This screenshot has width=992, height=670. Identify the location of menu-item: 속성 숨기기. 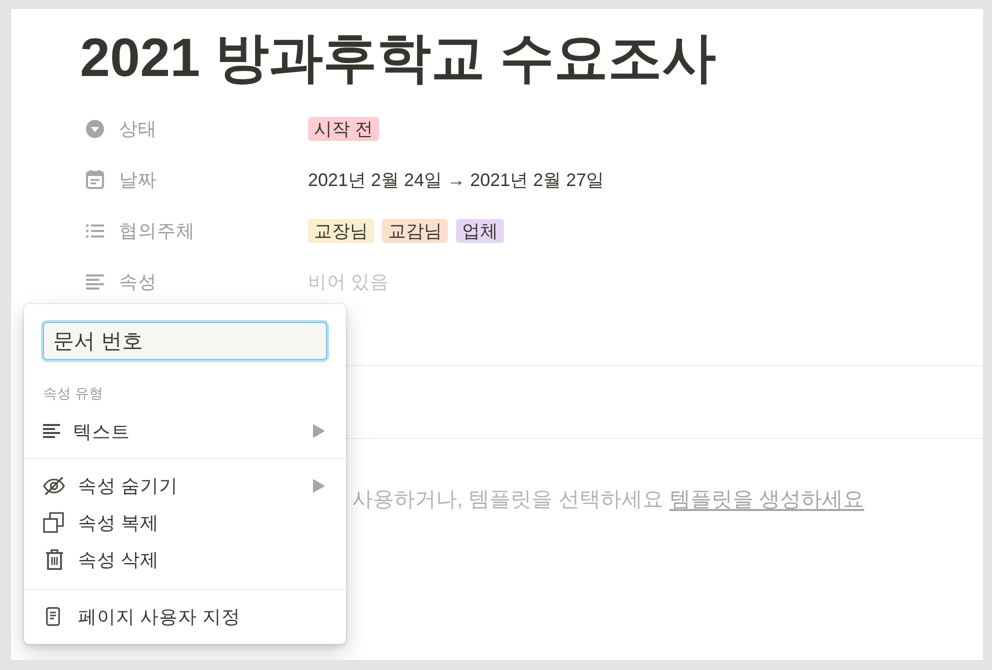
(185, 485).